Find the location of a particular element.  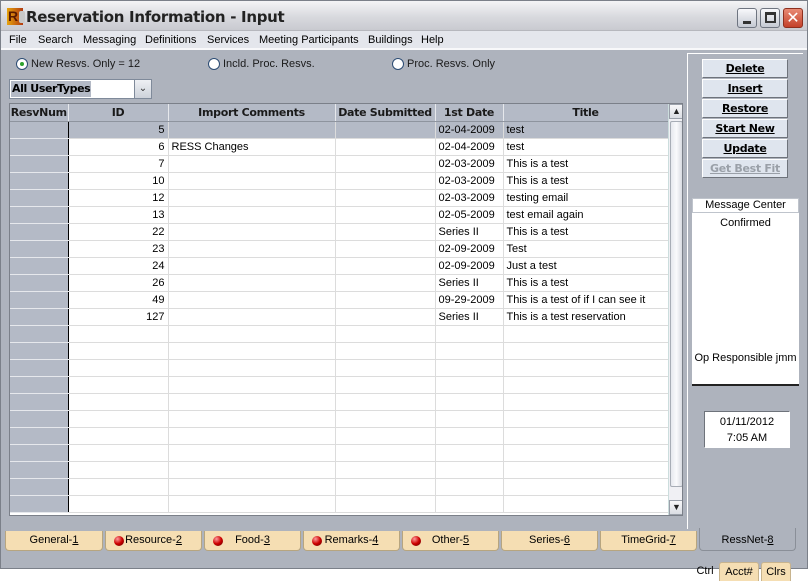

cell-title: test email again is located at coordinates (586, 215).